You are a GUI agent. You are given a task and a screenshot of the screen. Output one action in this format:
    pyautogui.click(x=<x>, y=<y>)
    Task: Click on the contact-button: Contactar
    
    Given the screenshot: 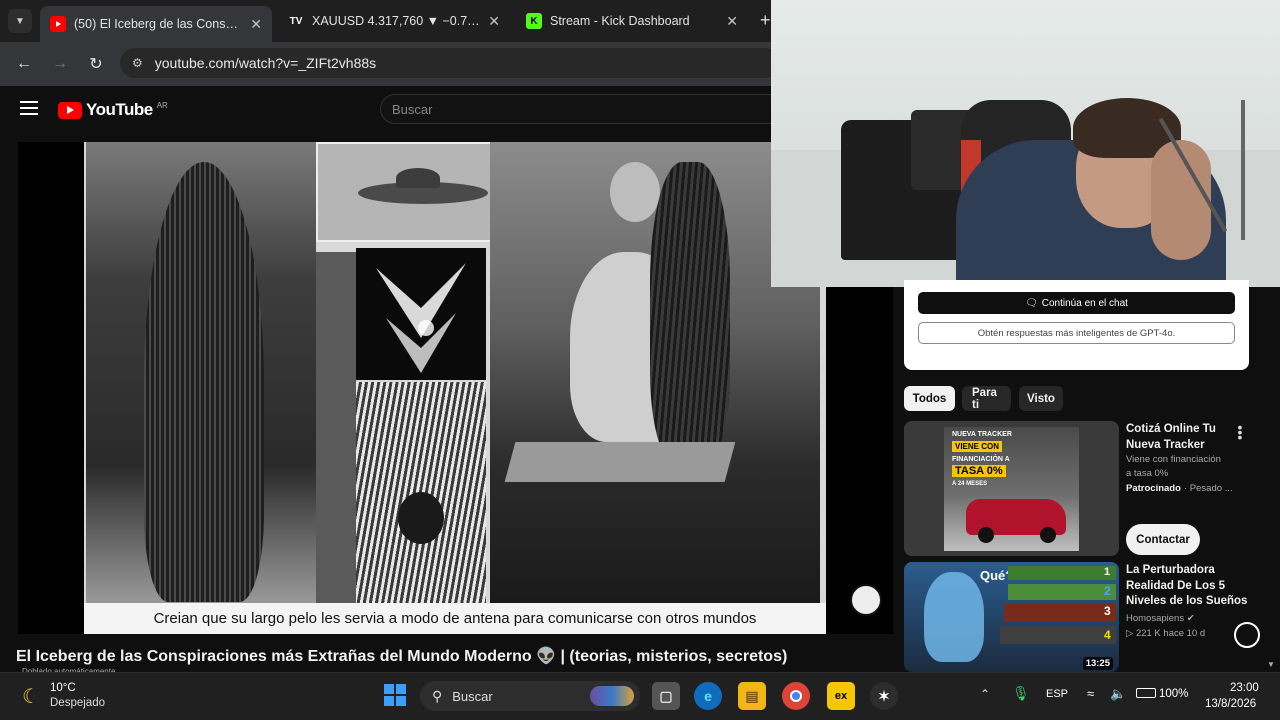 What is the action you would take?
    pyautogui.click(x=1163, y=539)
    